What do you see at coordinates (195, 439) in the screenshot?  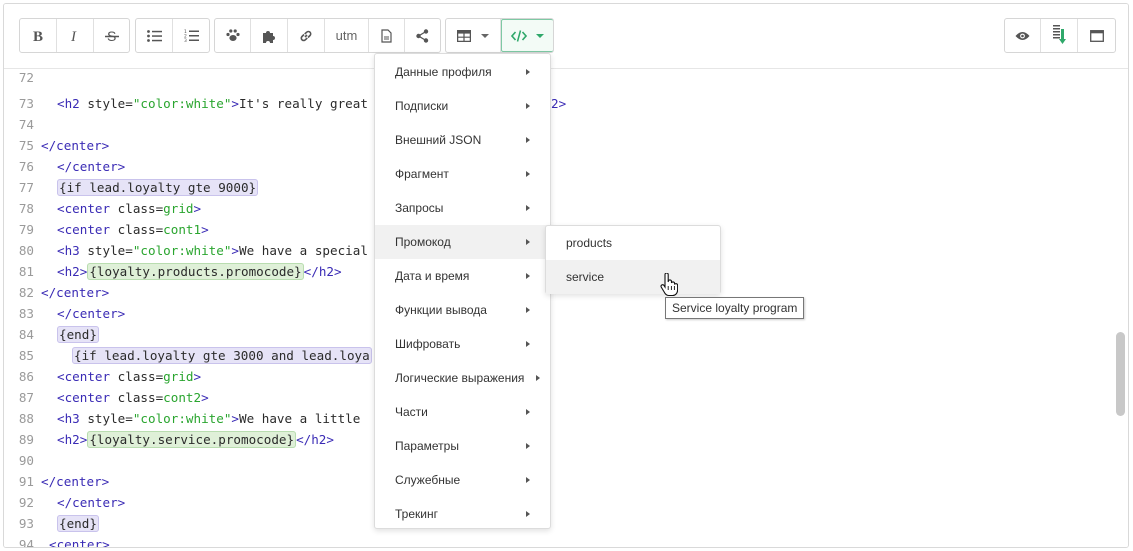 I see `line-code: <h2> {loyalty.service.promocode} </h2>` at bounding box center [195, 439].